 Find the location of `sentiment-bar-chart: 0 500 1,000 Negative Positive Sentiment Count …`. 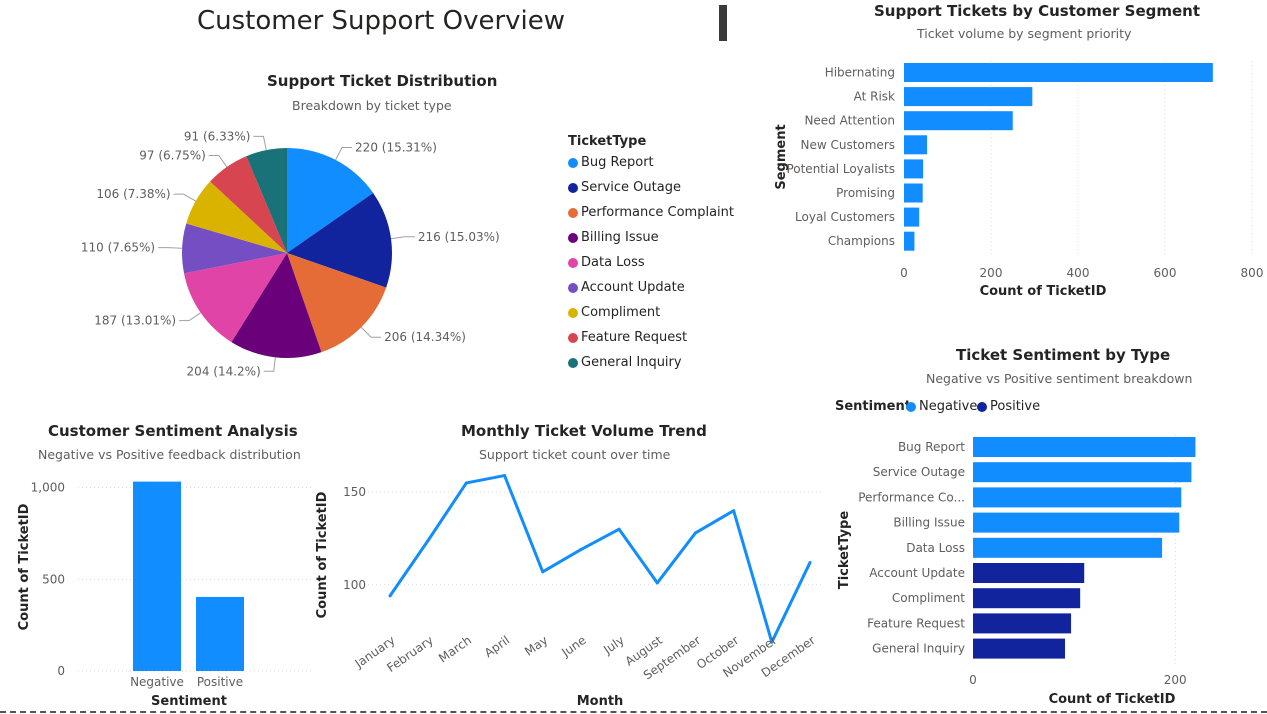

sentiment-bar-chart: 0 500 1,000 Negative Positive Sentiment Count … is located at coordinates (160, 560).